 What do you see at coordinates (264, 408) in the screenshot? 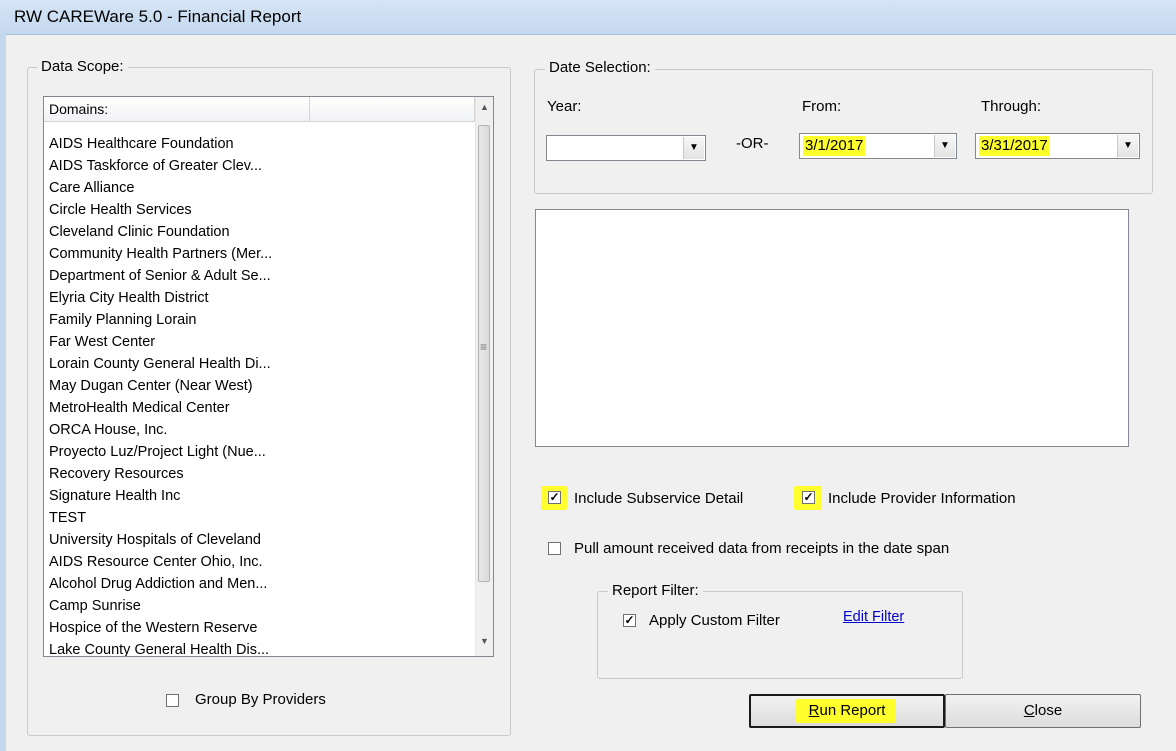
I see `list-item: MetroHealth Medical Center` at bounding box center [264, 408].